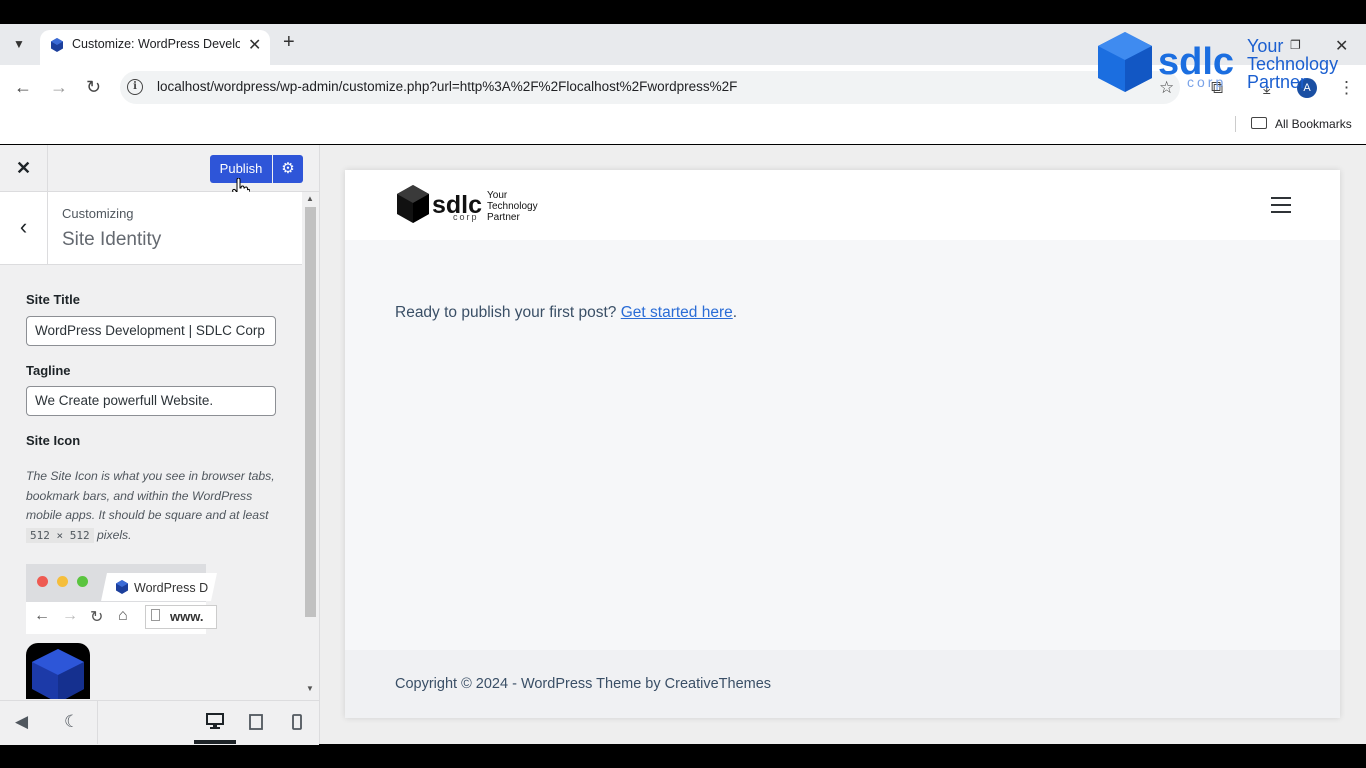  Describe the element at coordinates (1207, 82) in the screenshot. I see `watermark-corp-text: corp` at that location.